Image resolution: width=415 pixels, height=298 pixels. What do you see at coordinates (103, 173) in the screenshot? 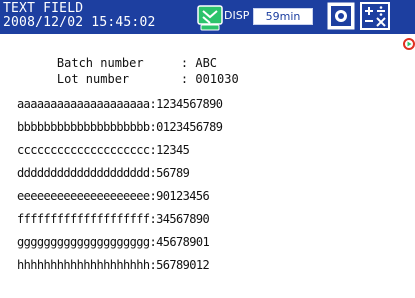
I see `text-field-row: dddddddddddddddddddd:56789` at bounding box center [103, 173].